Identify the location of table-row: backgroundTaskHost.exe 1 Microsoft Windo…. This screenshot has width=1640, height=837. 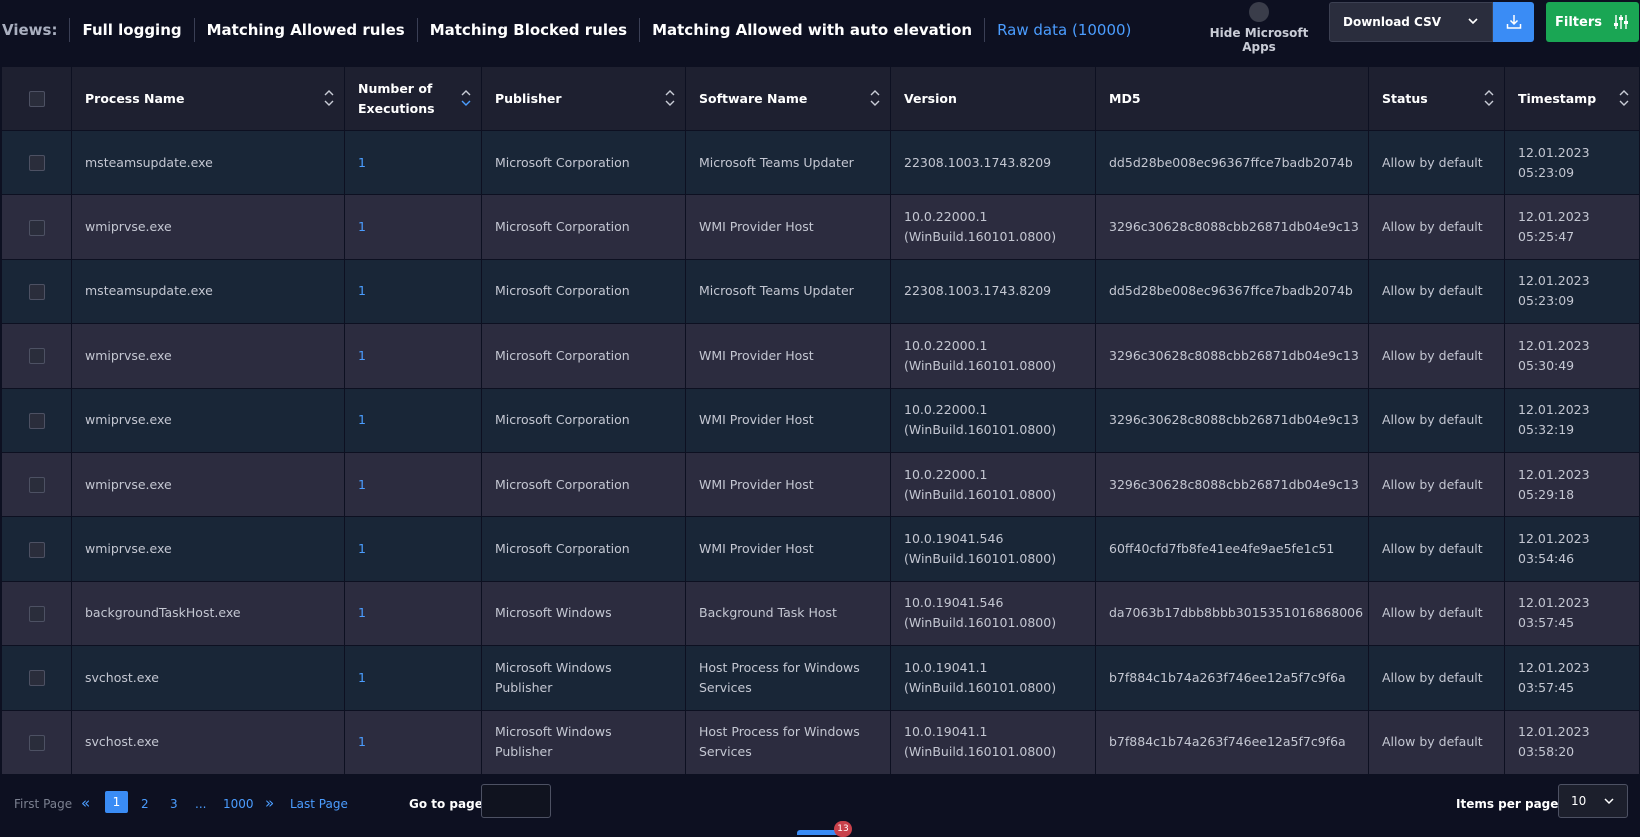
(820, 613).